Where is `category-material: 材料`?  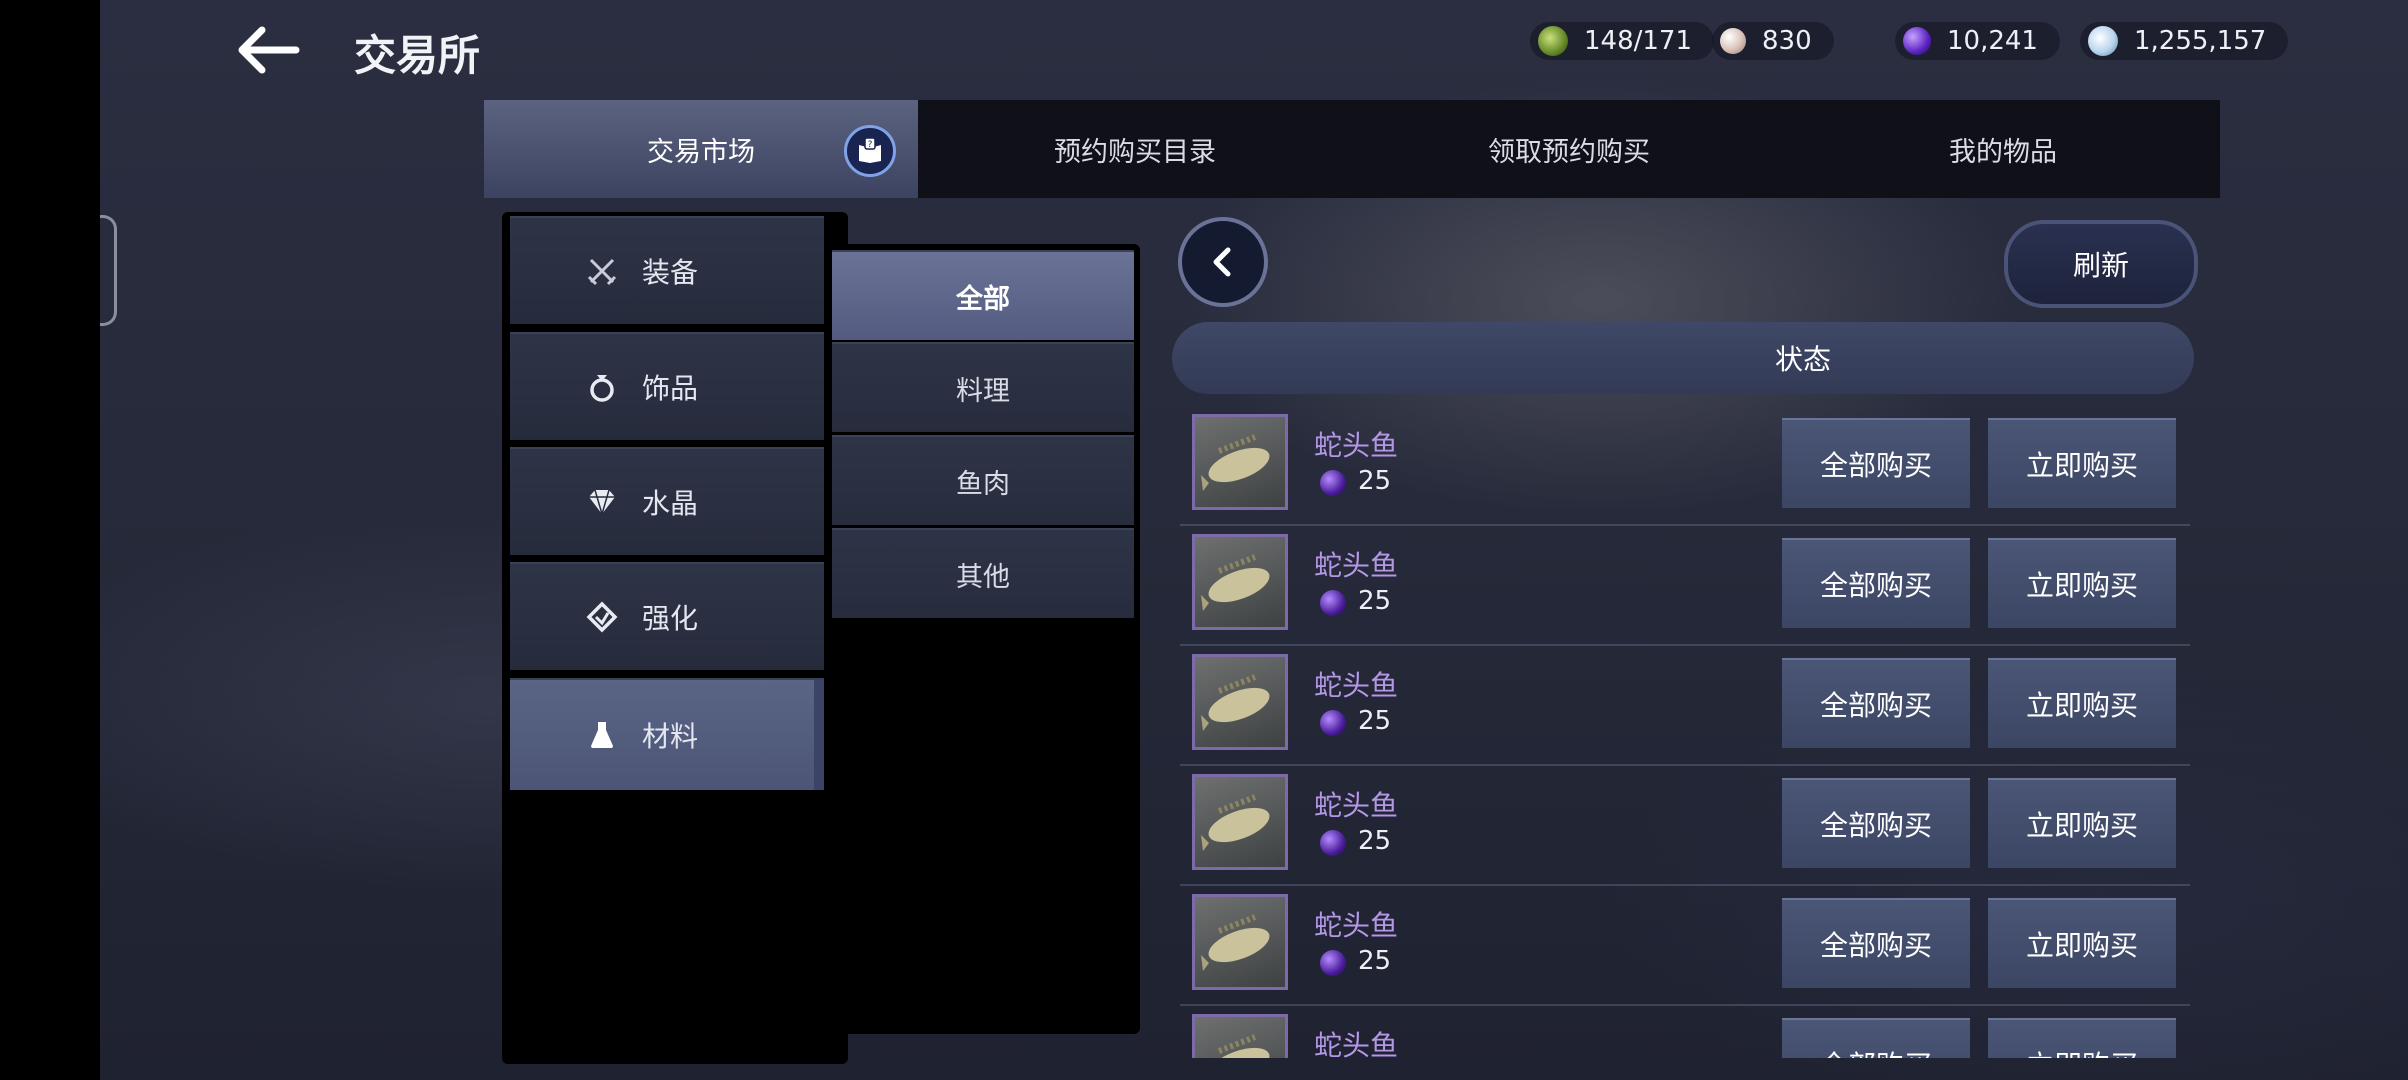 category-material: 材料 is located at coordinates (667, 734).